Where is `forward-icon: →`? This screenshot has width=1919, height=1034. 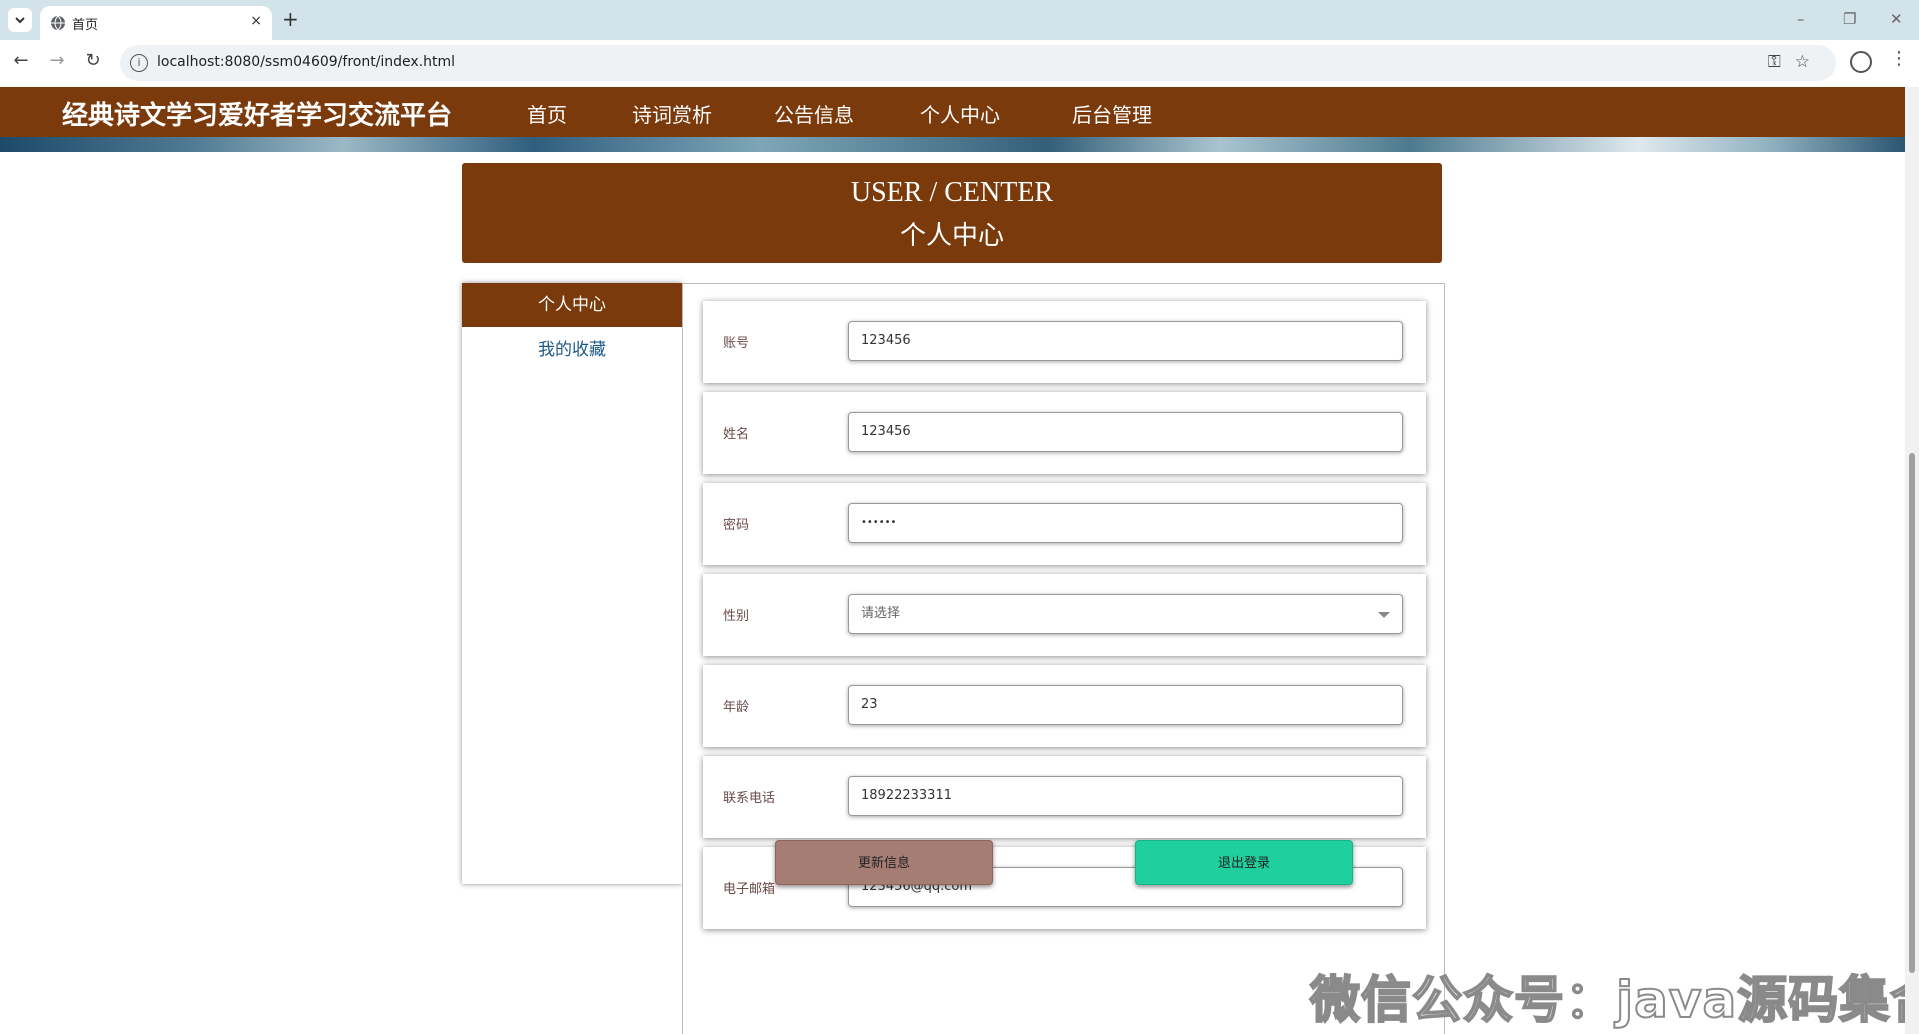
forward-icon: → is located at coordinates (57, 60).